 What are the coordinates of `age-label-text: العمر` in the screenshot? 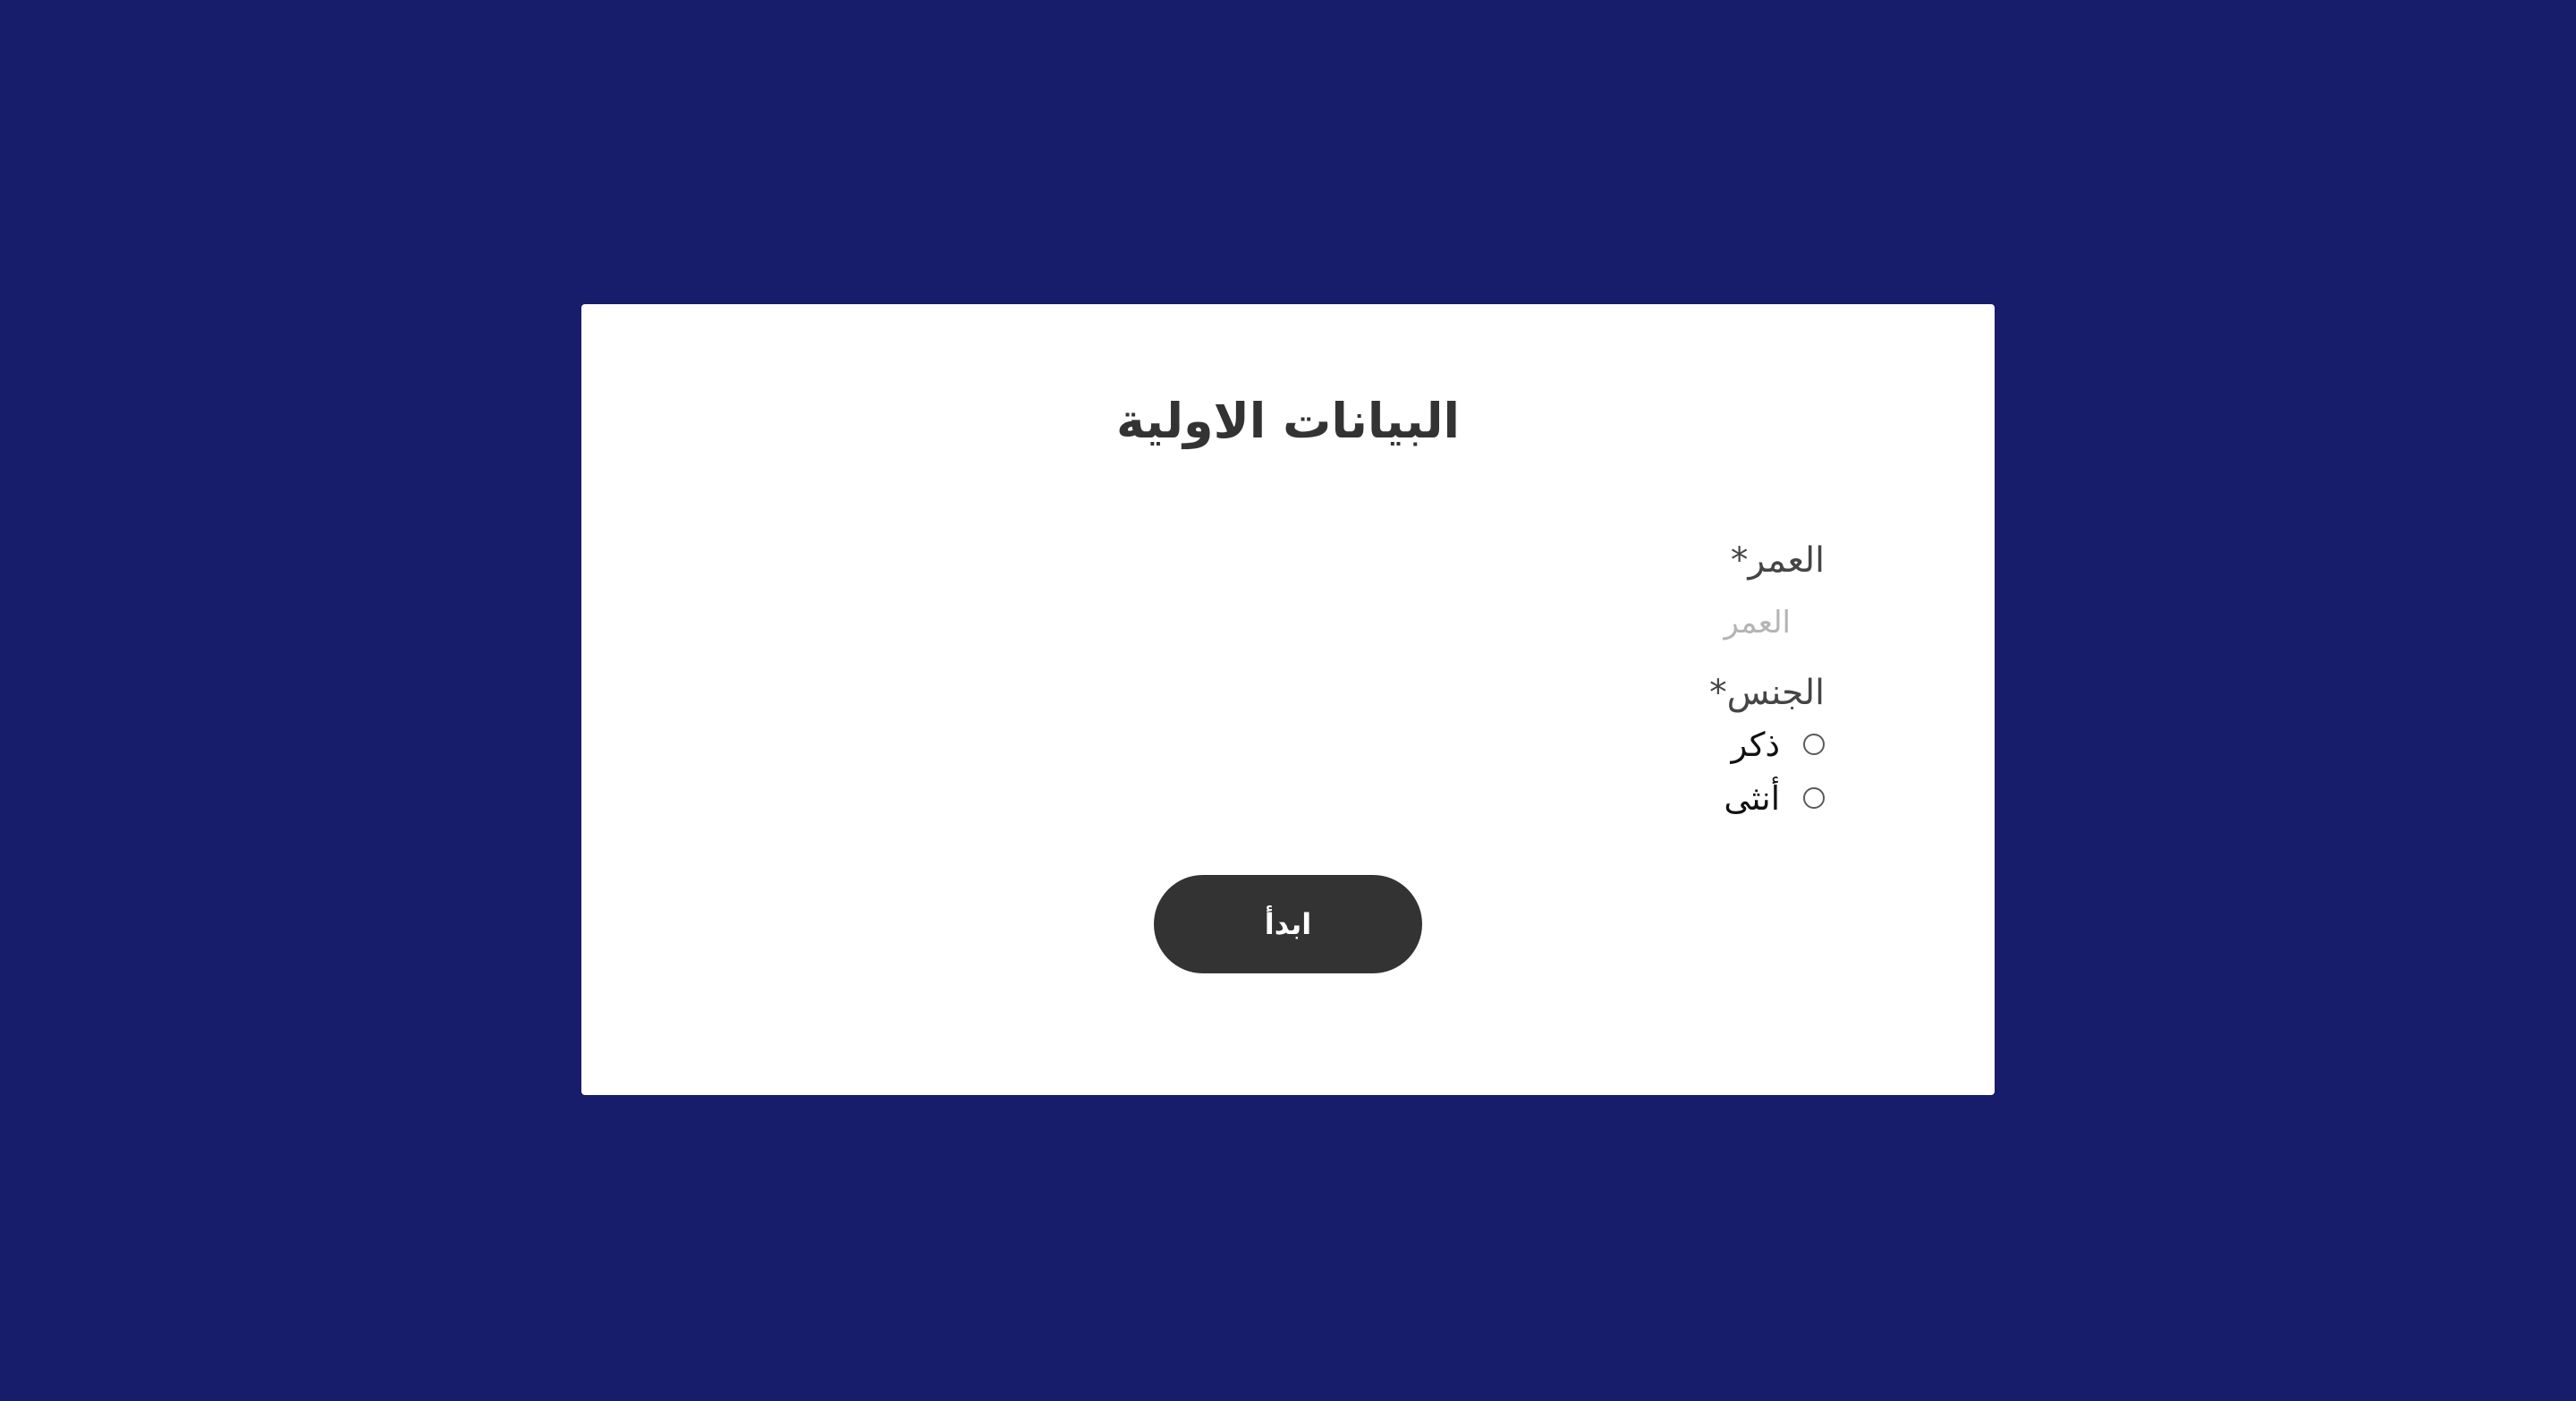 It's located at (1786, 560).